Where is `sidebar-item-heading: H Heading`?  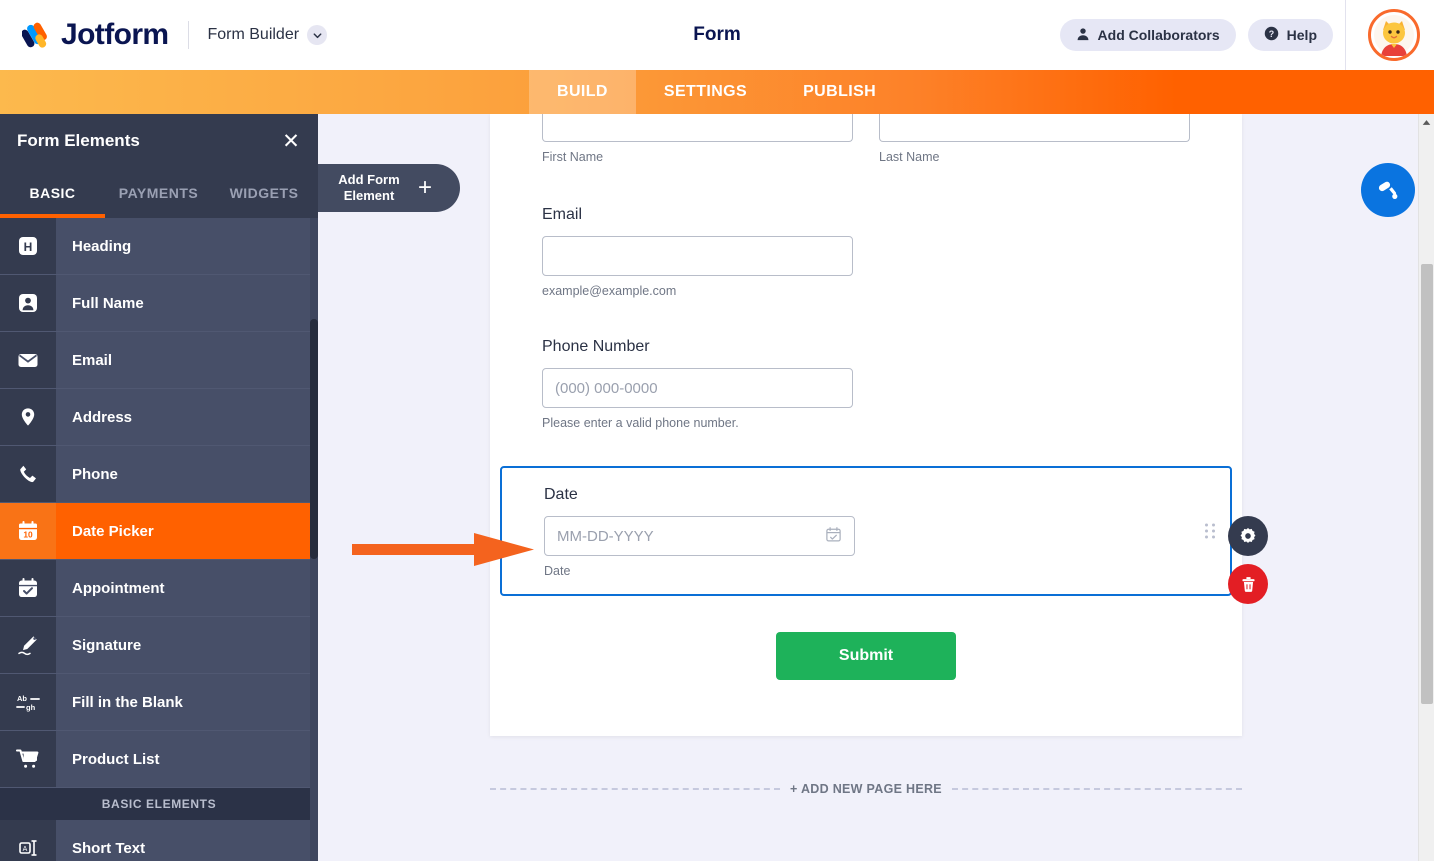
sidebar-item-heading: H Heading is located at coordinates (159, 246).